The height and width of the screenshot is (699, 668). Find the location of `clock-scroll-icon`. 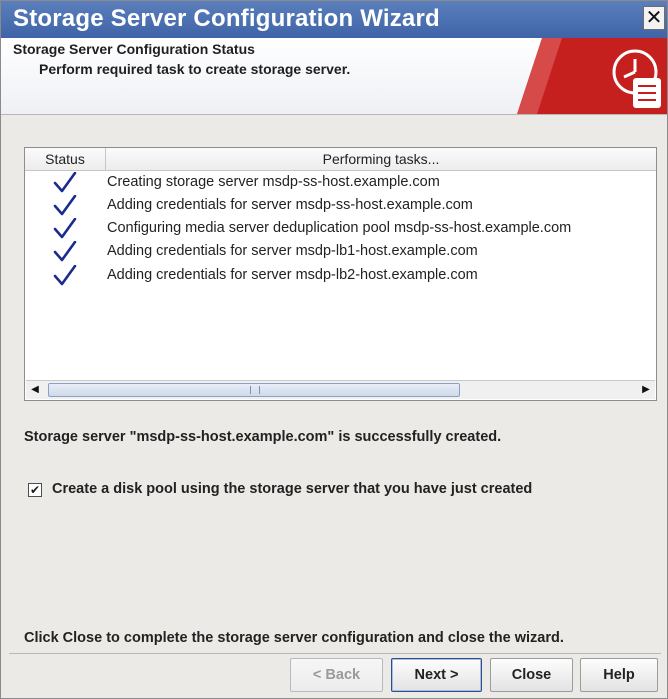

clock-scroll-icon is located at coordinates (592, 76).